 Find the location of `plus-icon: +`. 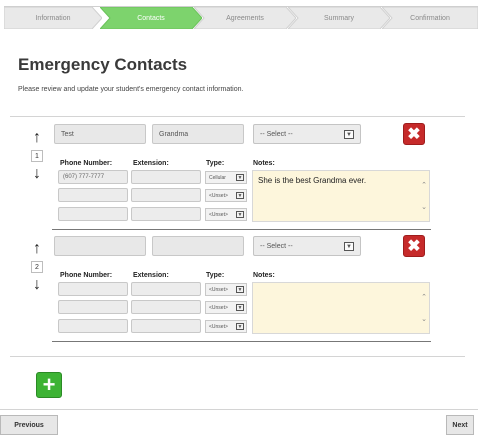

plus-icon: + is located at coordinates (49, 384).